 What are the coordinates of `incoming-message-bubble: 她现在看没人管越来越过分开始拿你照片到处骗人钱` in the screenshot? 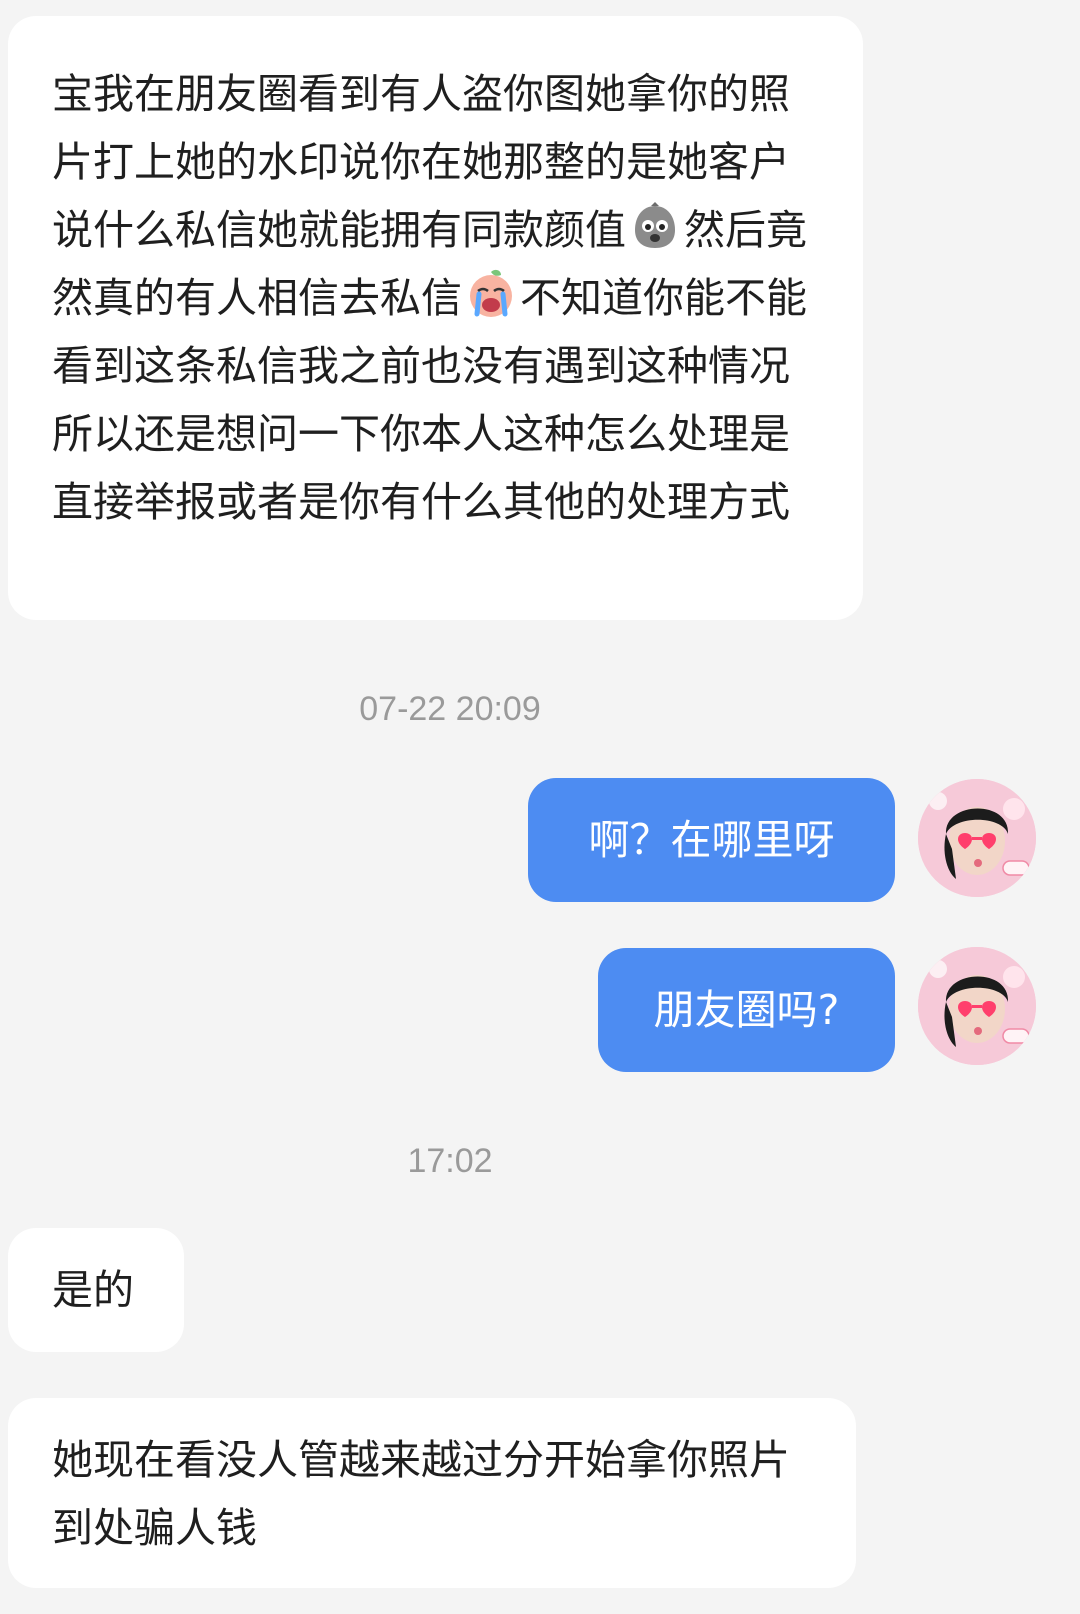 It's located at (432, 1493).